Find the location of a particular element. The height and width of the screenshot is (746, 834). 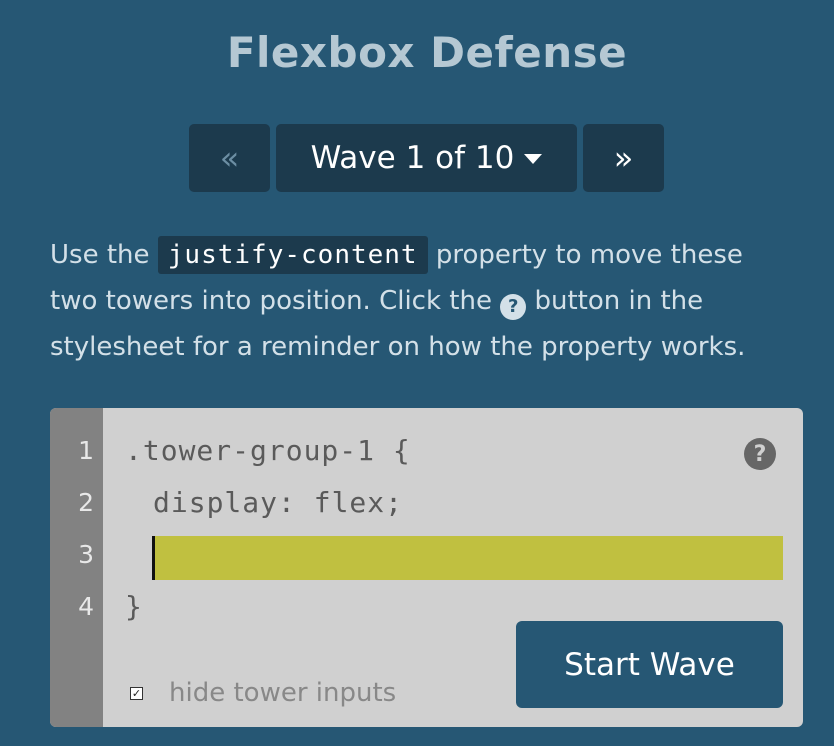

code-line-close-brace: } is located at coordinates (134, 606).